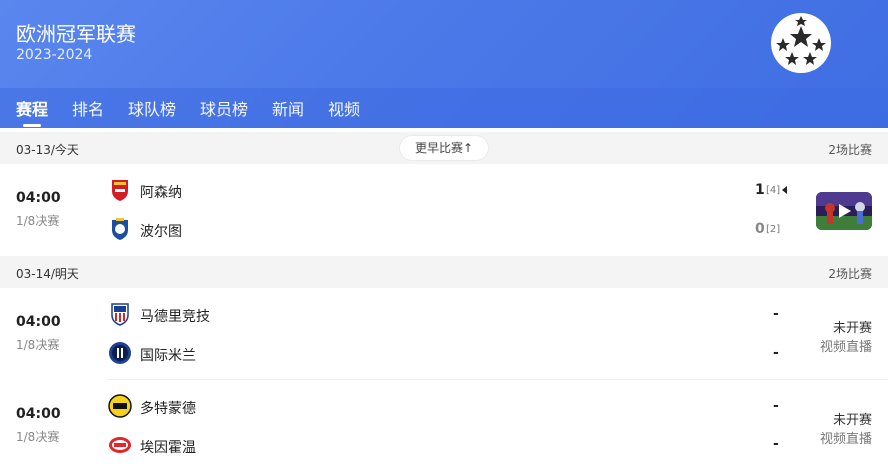  Describe the element at coordinates (760, 190) in the screenshot. I see `home-score: 1` at that location.